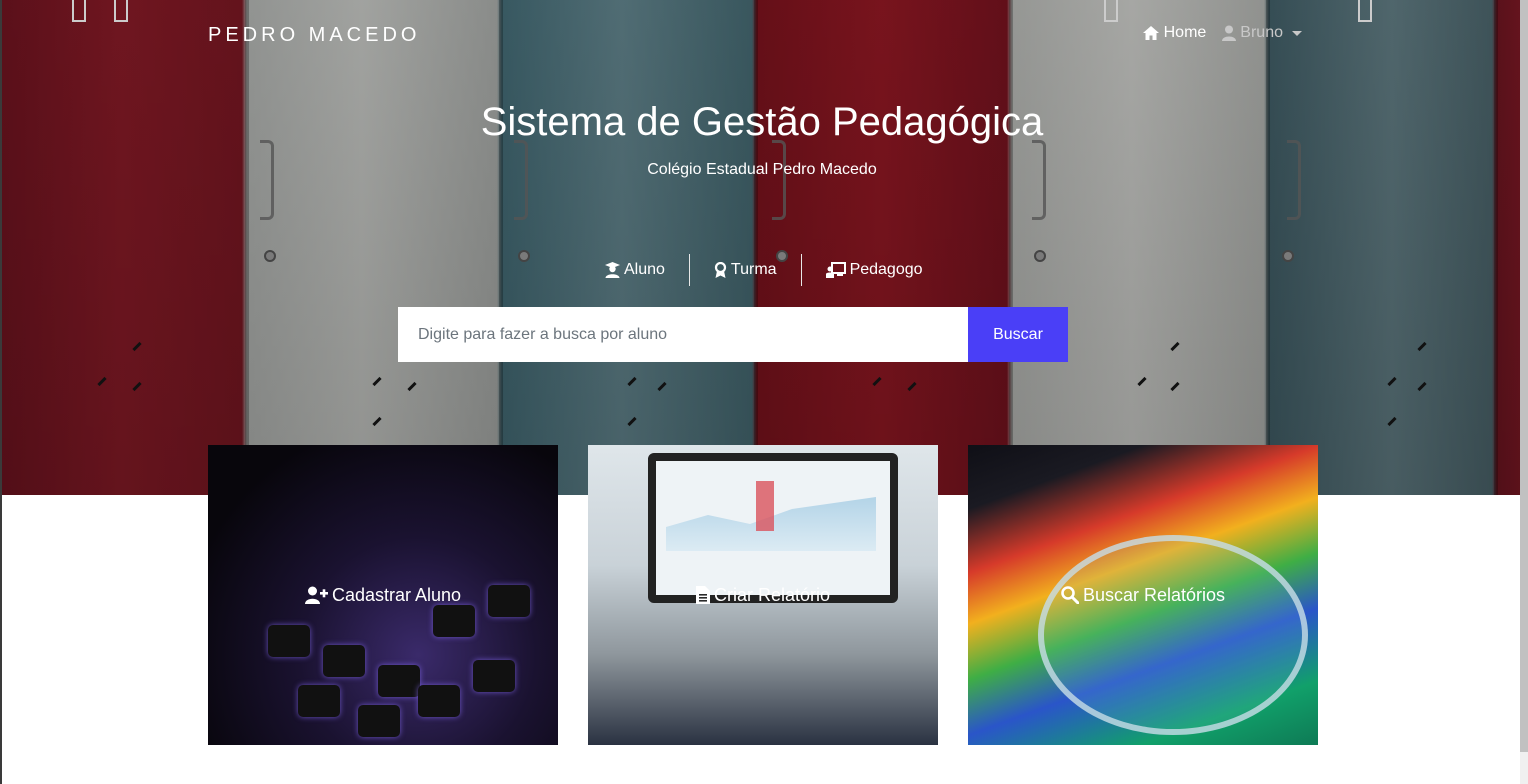  I want to click on search-button: Buscar, so click(1018, 334).